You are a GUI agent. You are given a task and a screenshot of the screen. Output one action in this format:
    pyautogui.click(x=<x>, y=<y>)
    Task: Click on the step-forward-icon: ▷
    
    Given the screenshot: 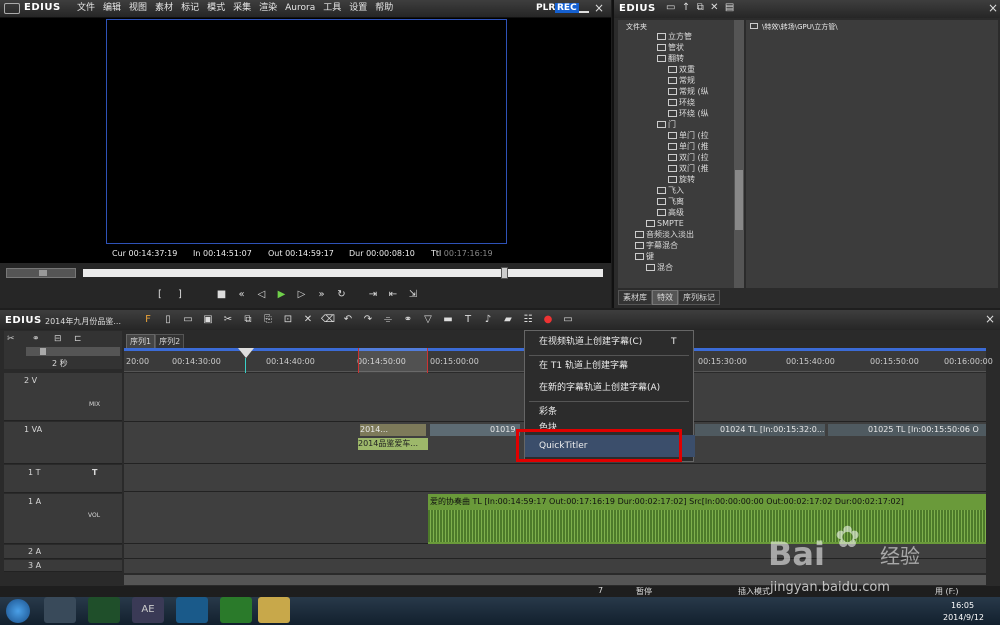 What is the action you would take?
    pyautogui.click(x=302, y=295)
    